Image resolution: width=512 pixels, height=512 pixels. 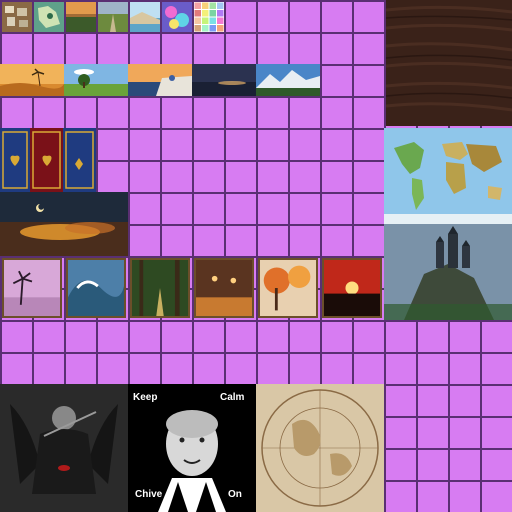 What do you see at coordinates (192, 448) in the screenshot?
I see `keep-calm-chive-on: Keep Calm Chive On` at bounding box center [192, 448].